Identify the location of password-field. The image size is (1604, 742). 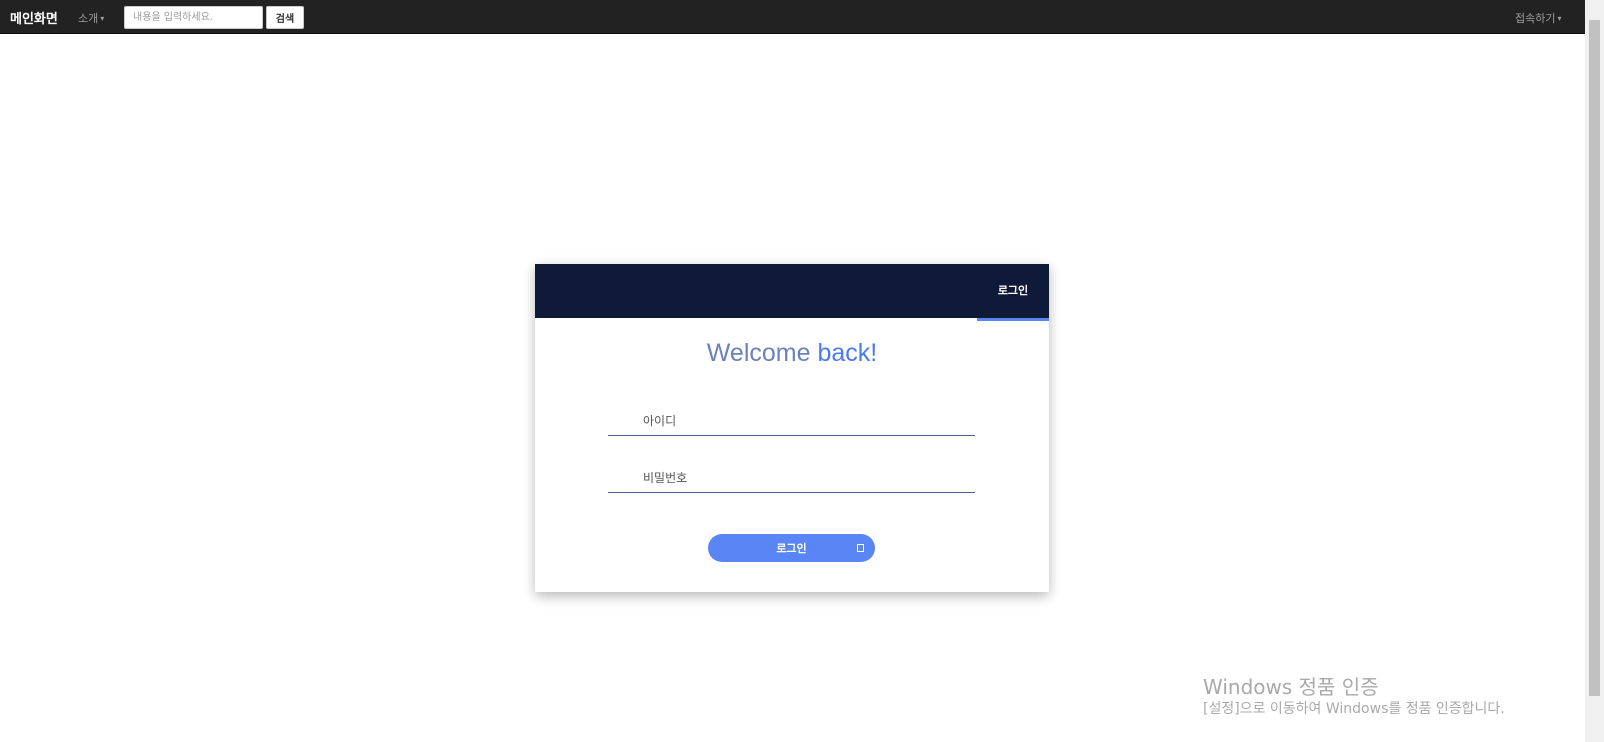
(791, 478).